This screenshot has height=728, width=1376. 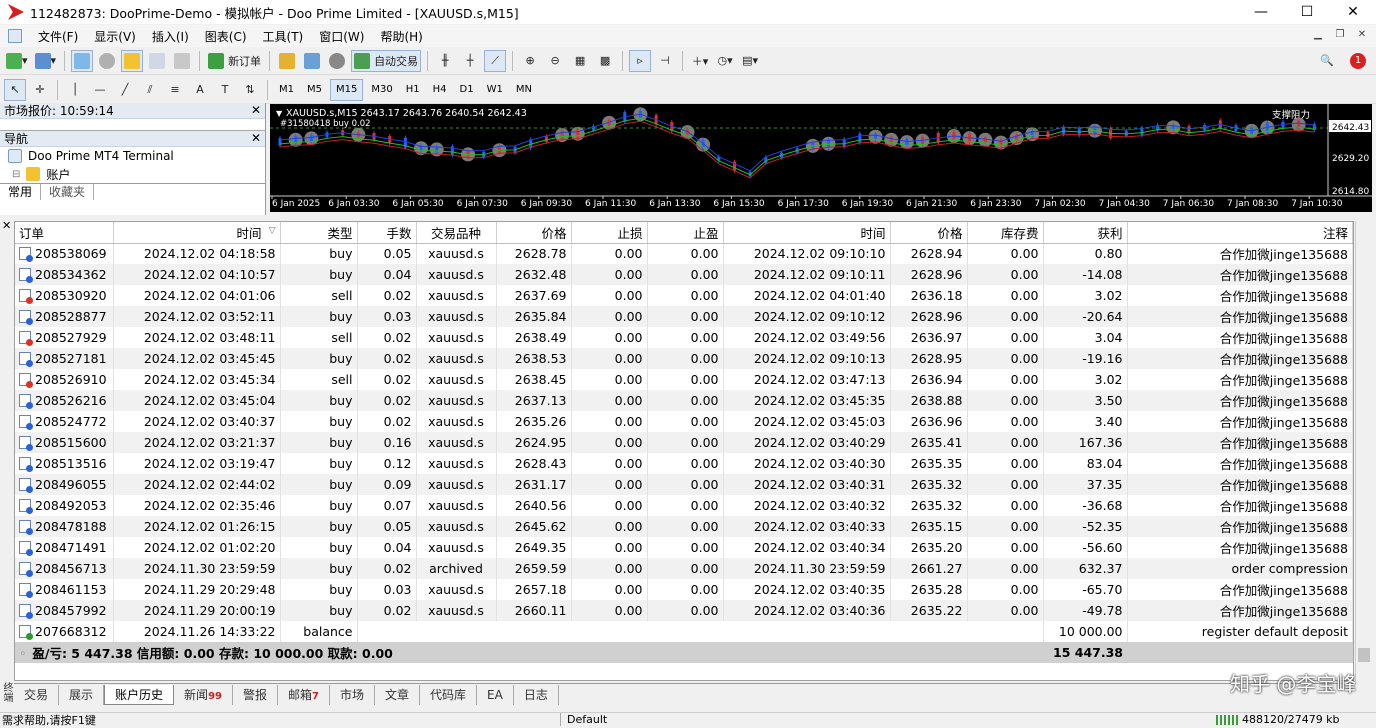 I want to click on terminal-tab-10: 日志, so click(x=536, y=694).